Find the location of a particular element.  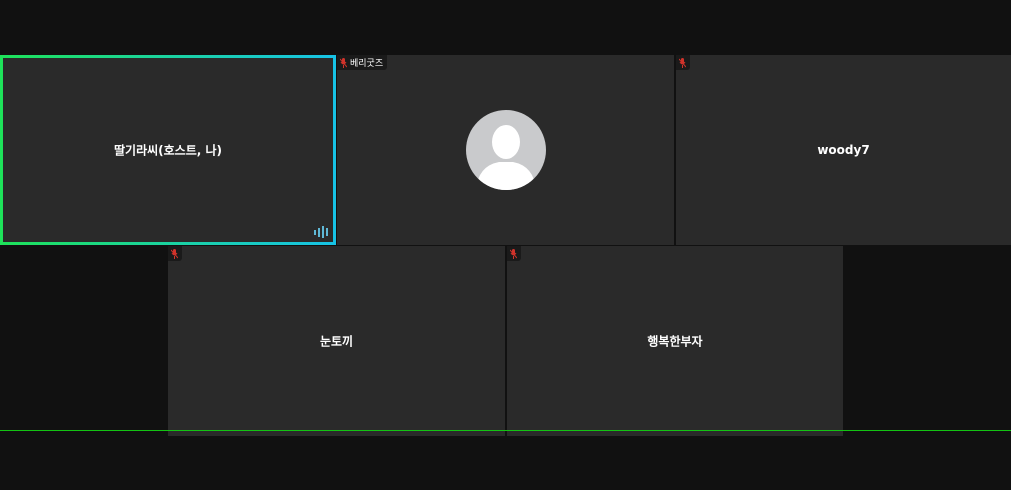

avatar is located at coordinates (505, 150).